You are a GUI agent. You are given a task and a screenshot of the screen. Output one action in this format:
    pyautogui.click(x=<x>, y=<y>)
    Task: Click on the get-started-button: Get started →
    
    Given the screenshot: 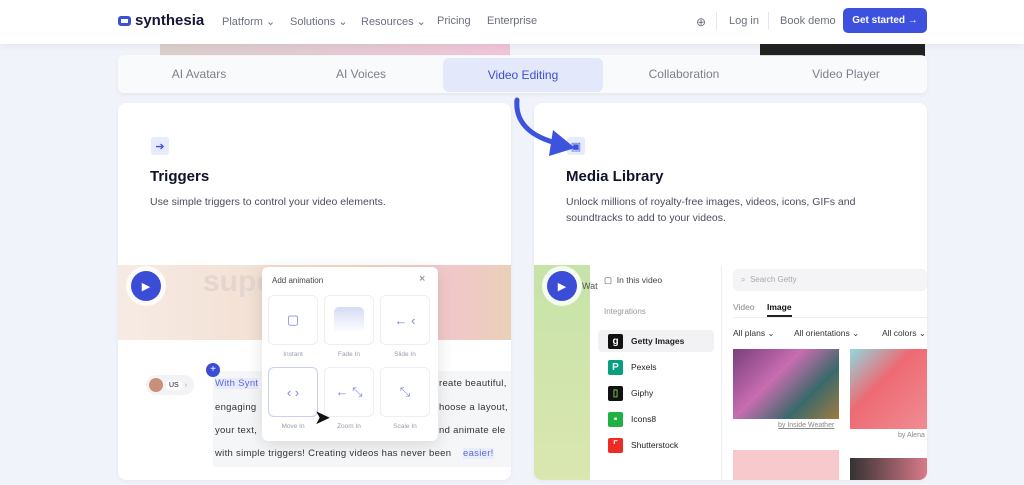 What is the action you would take?
    pyautogui.click(x=885, y=20)
    